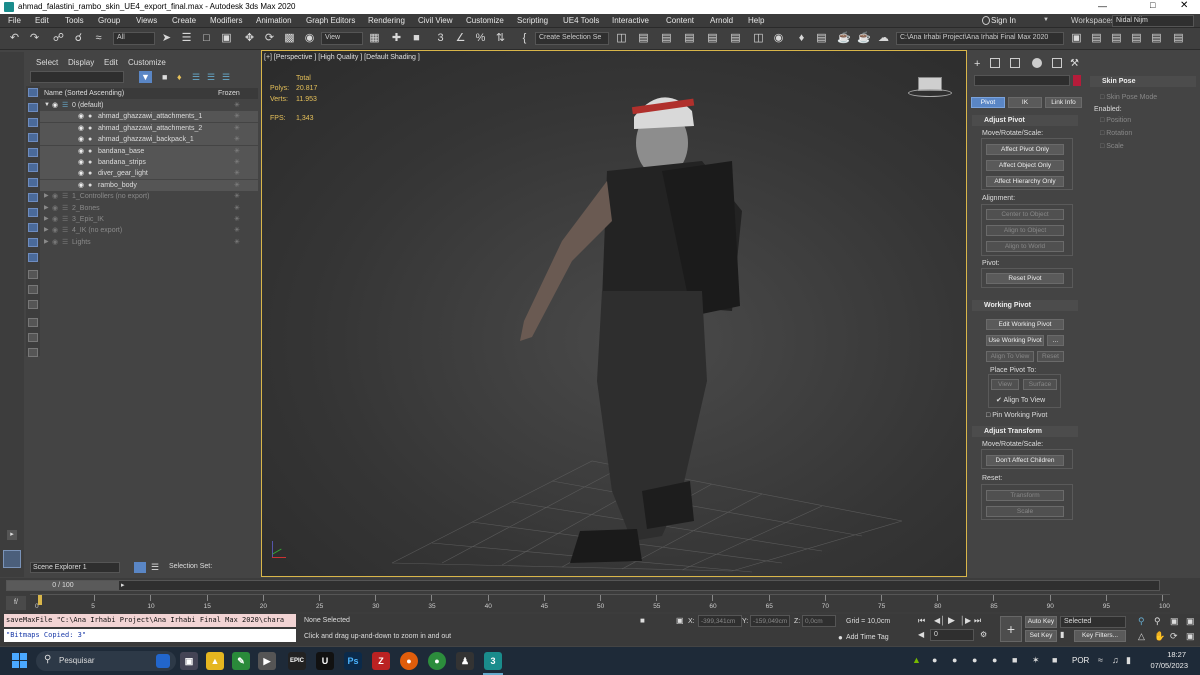 This screenshot has width=1200, height=675. Describe the element at coordinates (149, 128) in the screenshot. I see `explorer-row: ◉ ● ahmad_ghazzawi_attachments_2 ✳` at that location.